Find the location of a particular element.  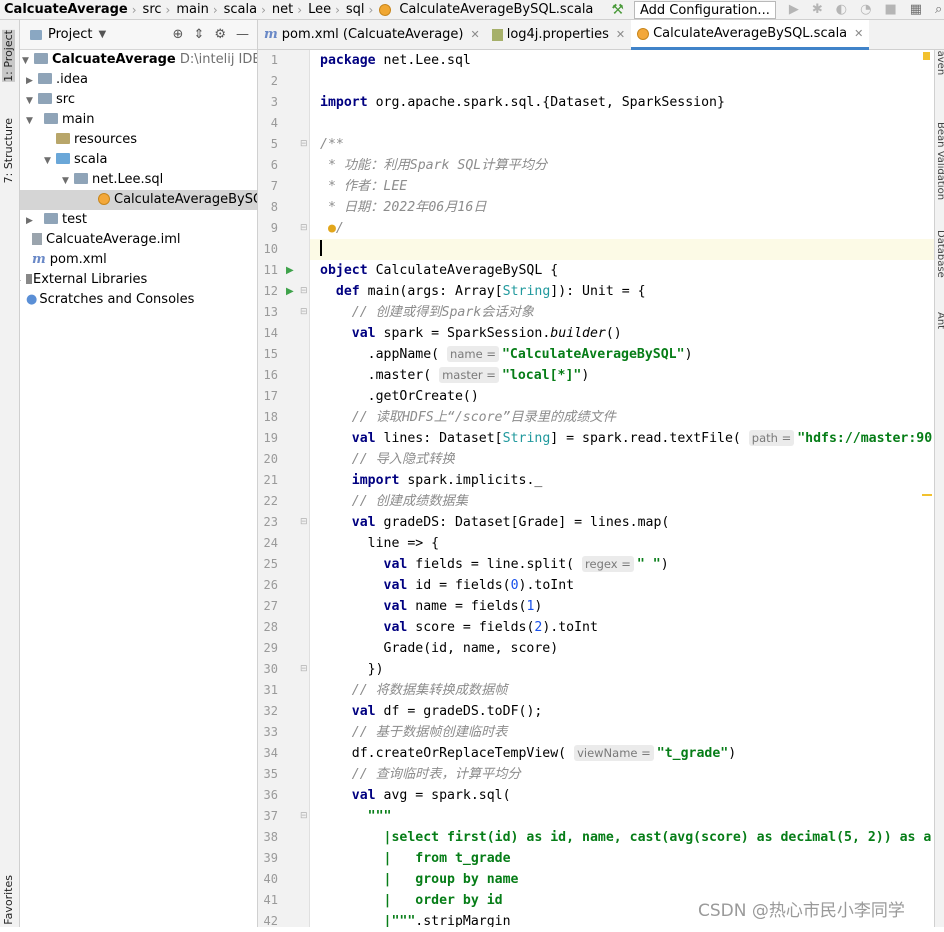

code-line: ●/ is located at coordinates (622, 228).